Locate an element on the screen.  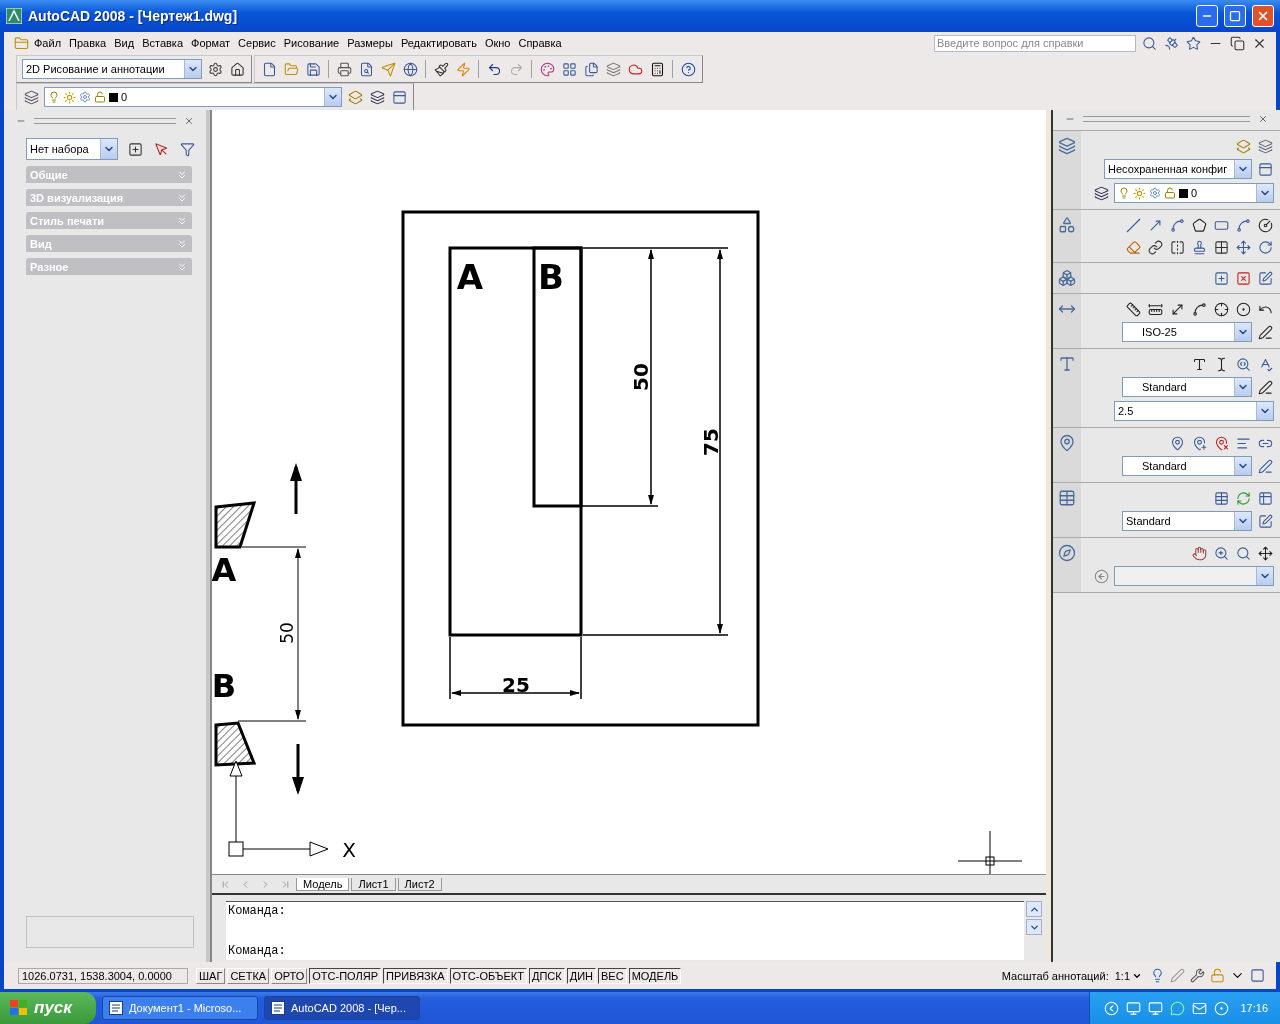
rotate-icon is located at coordinates (1265, 247).